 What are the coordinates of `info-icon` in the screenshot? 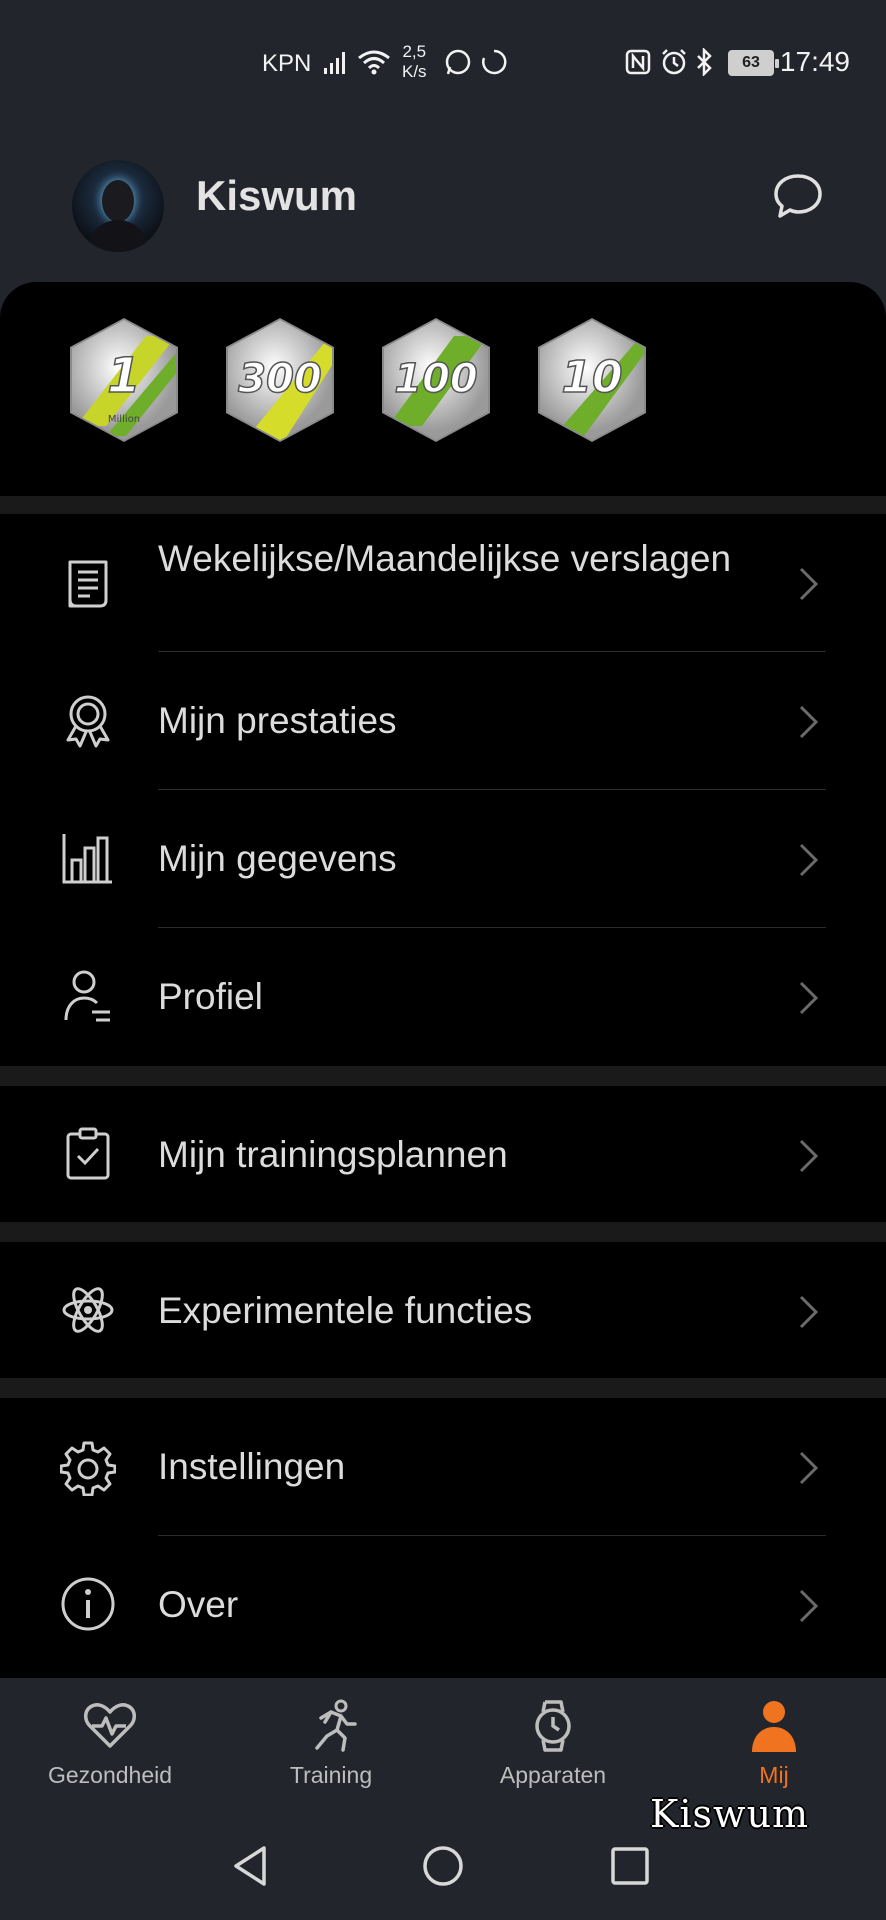 It's located at (88, 1604).